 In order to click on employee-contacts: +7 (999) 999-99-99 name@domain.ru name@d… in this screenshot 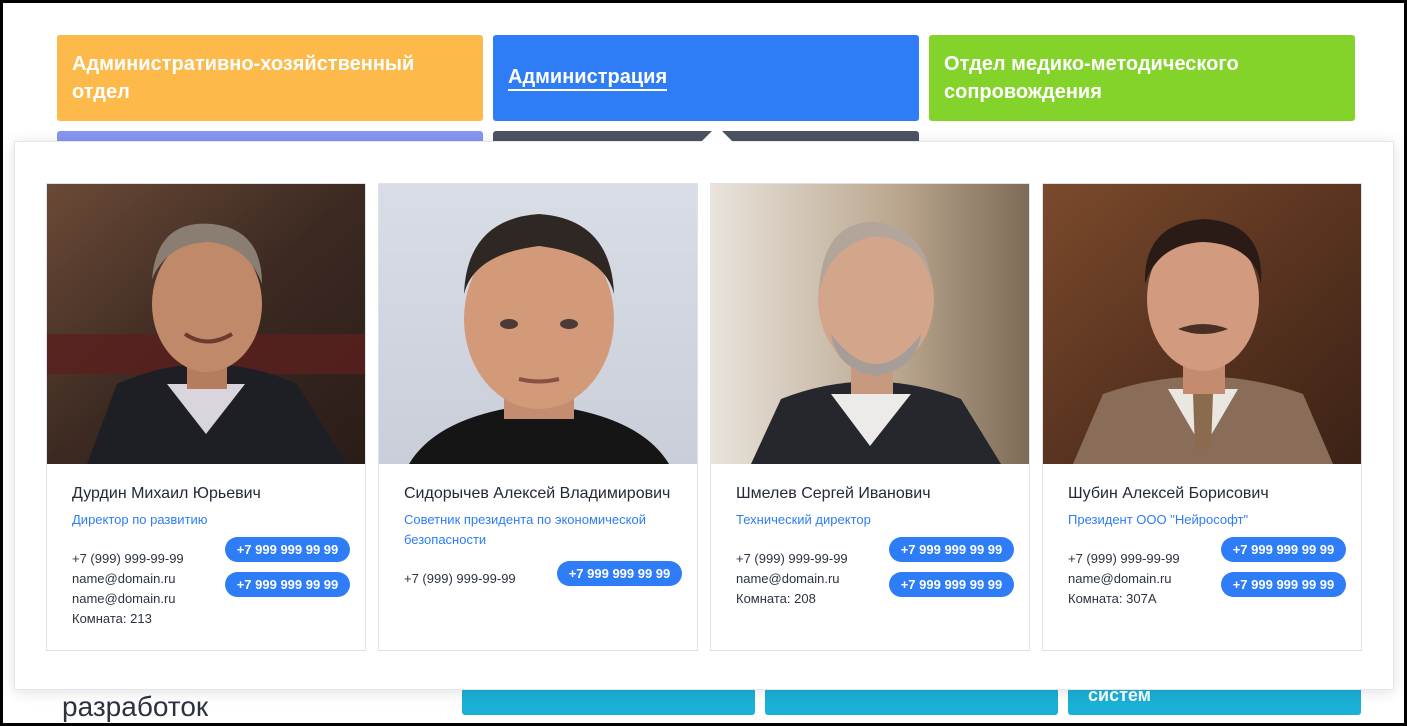, I will do `click(211, 583)`.